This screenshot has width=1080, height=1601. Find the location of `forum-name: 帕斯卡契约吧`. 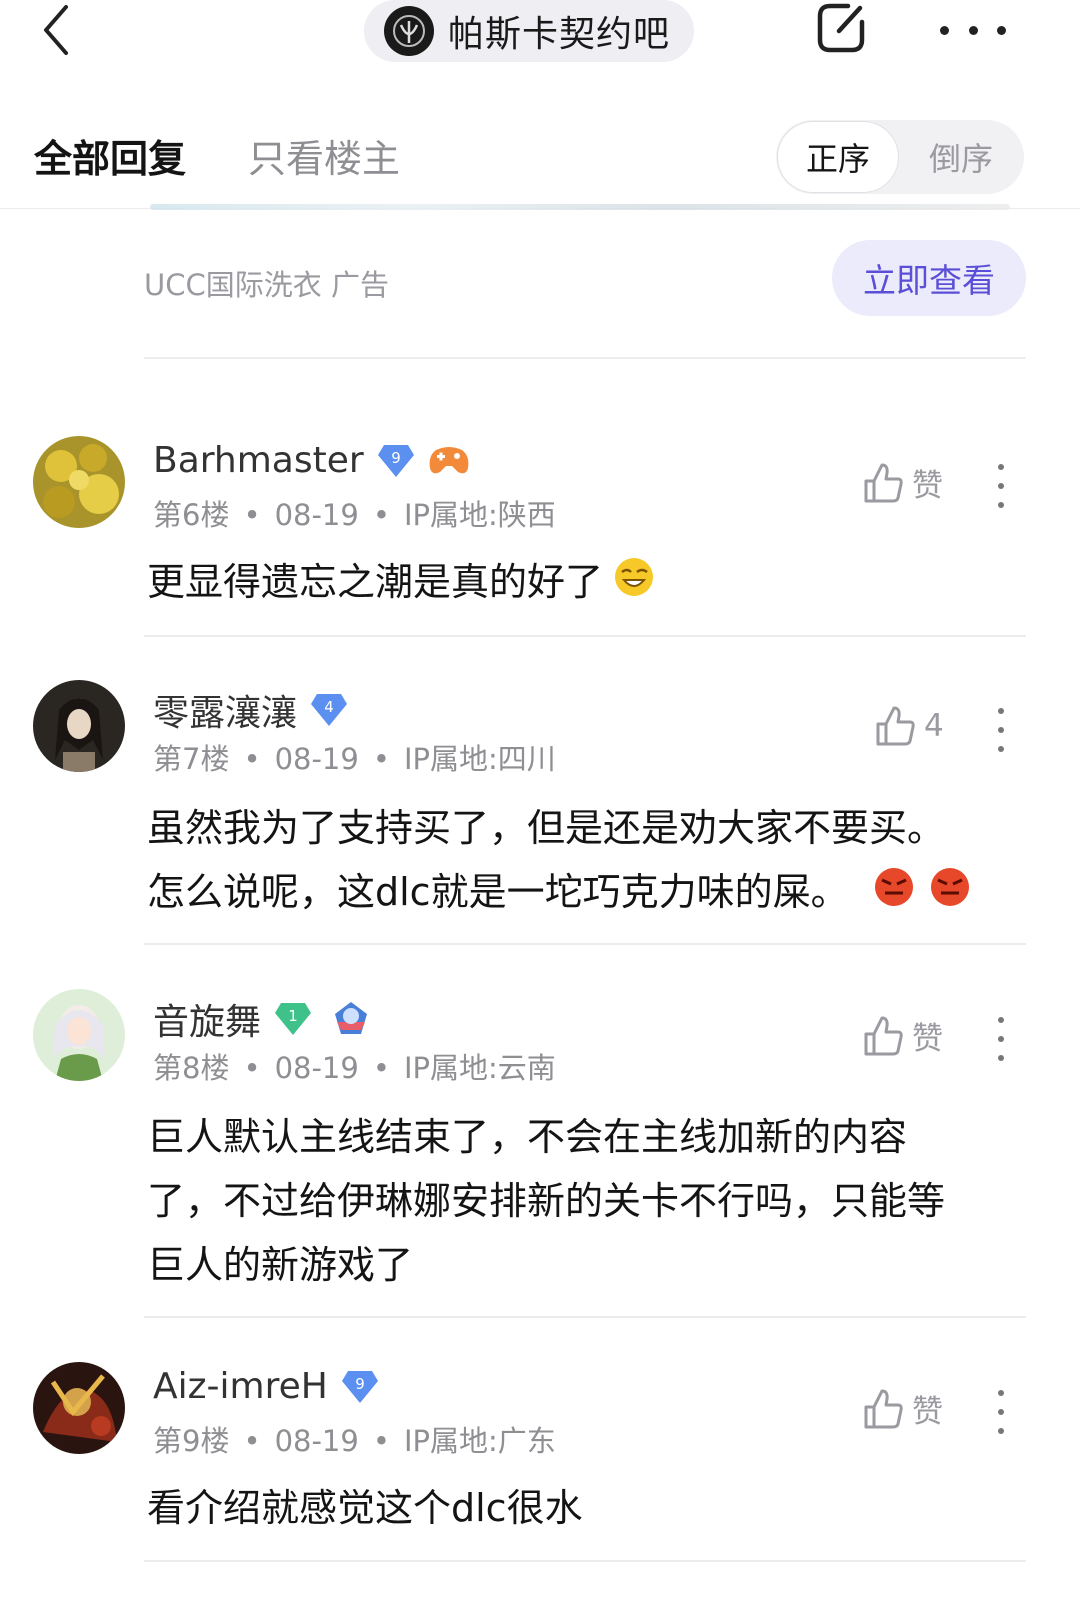

forum-name: 帕斯卡契约吧 is located at coordinates (559, 34).